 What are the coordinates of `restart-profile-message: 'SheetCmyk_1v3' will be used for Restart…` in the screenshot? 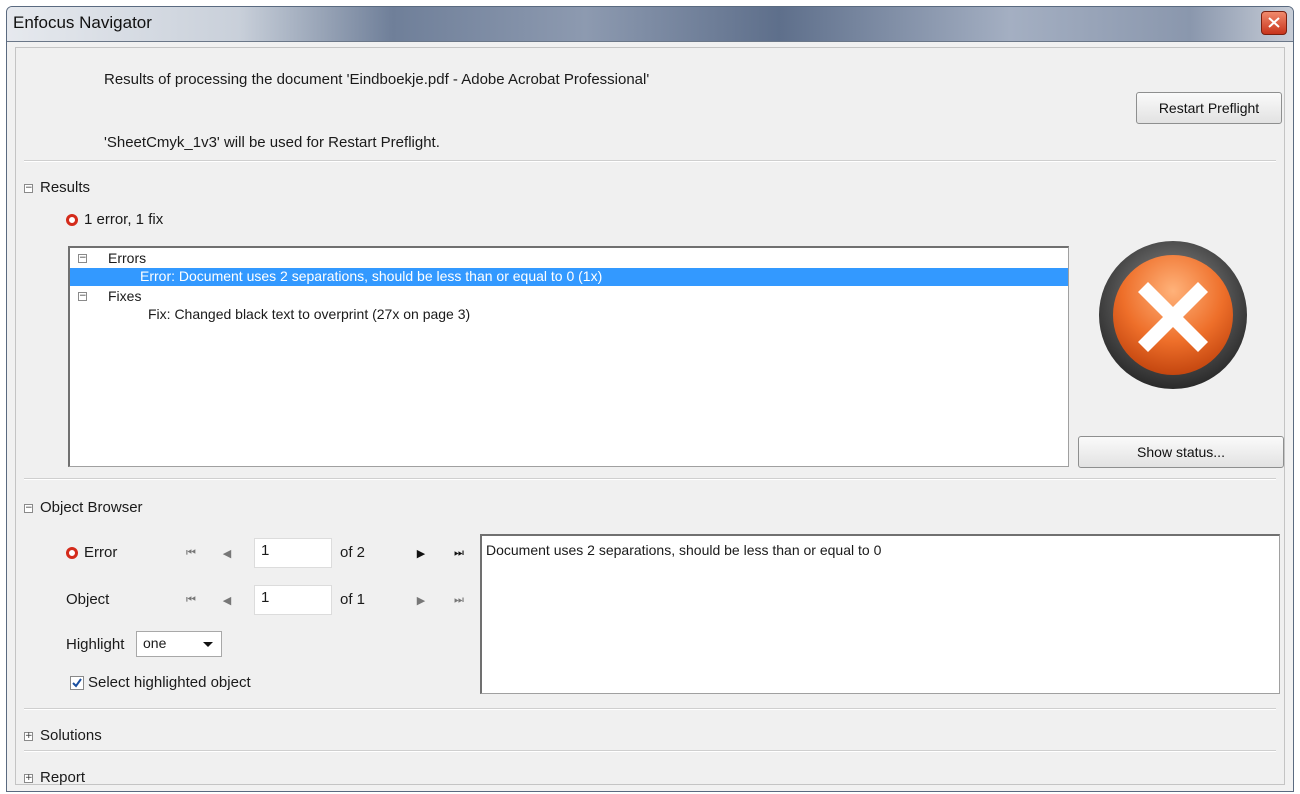 It's located at (272, 142).